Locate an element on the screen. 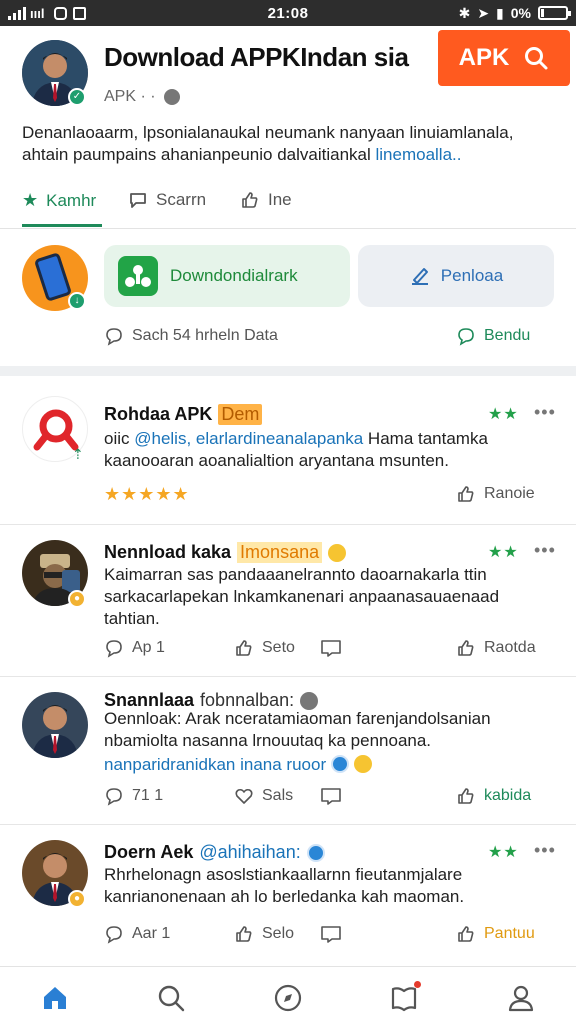  tab-like-label: Ine is located at coordinates (280, 199).